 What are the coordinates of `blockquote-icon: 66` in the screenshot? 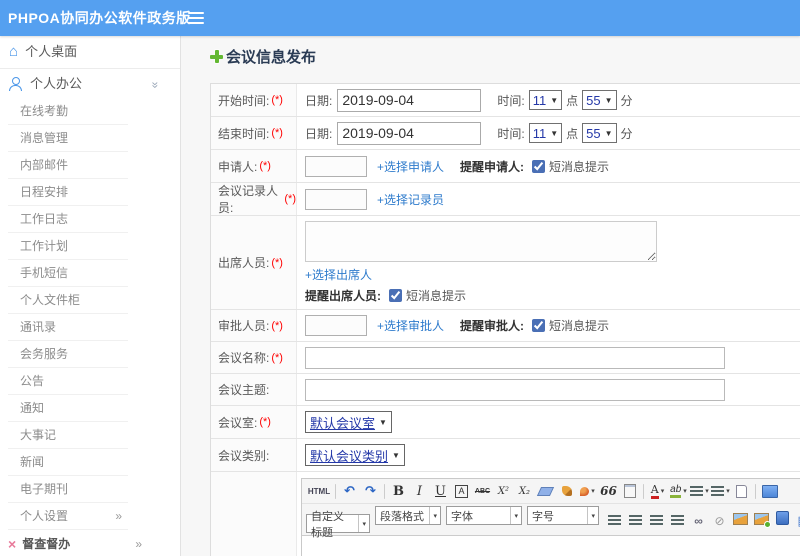 It's located at (608, 491).